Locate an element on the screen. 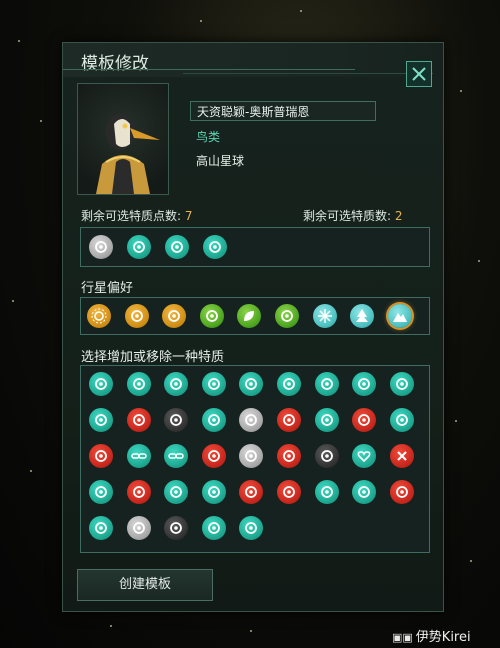  hand-shake-icon is located at coordinates (176, 384).